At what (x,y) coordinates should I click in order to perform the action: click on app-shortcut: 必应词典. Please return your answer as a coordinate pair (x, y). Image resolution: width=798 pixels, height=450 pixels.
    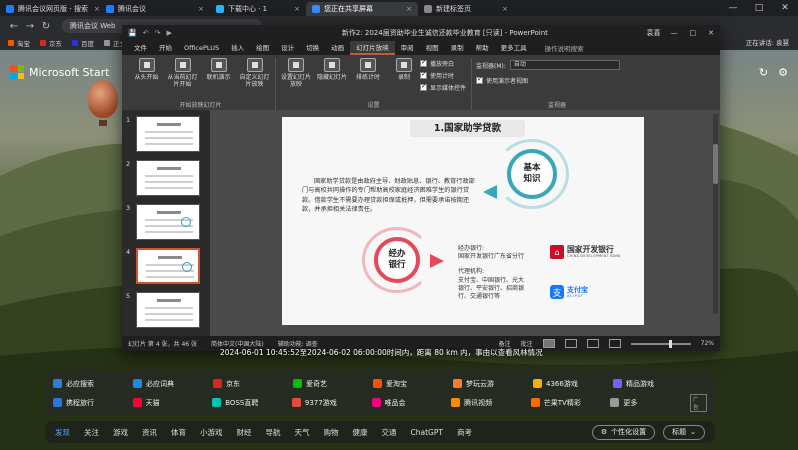
    Looking at the image, I should click on (173, 384).